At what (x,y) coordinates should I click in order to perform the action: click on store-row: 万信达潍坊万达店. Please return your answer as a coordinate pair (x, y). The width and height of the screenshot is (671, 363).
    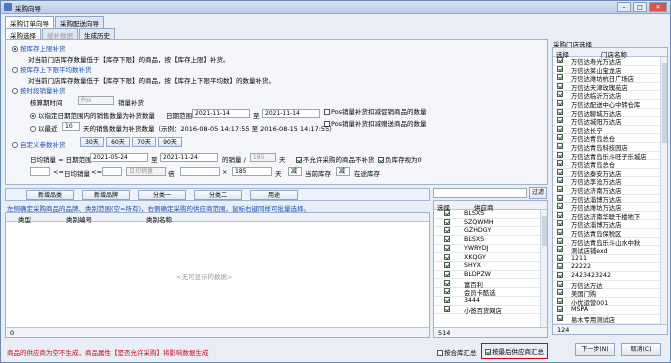
    Looking at the image, I should click on (610, 207).